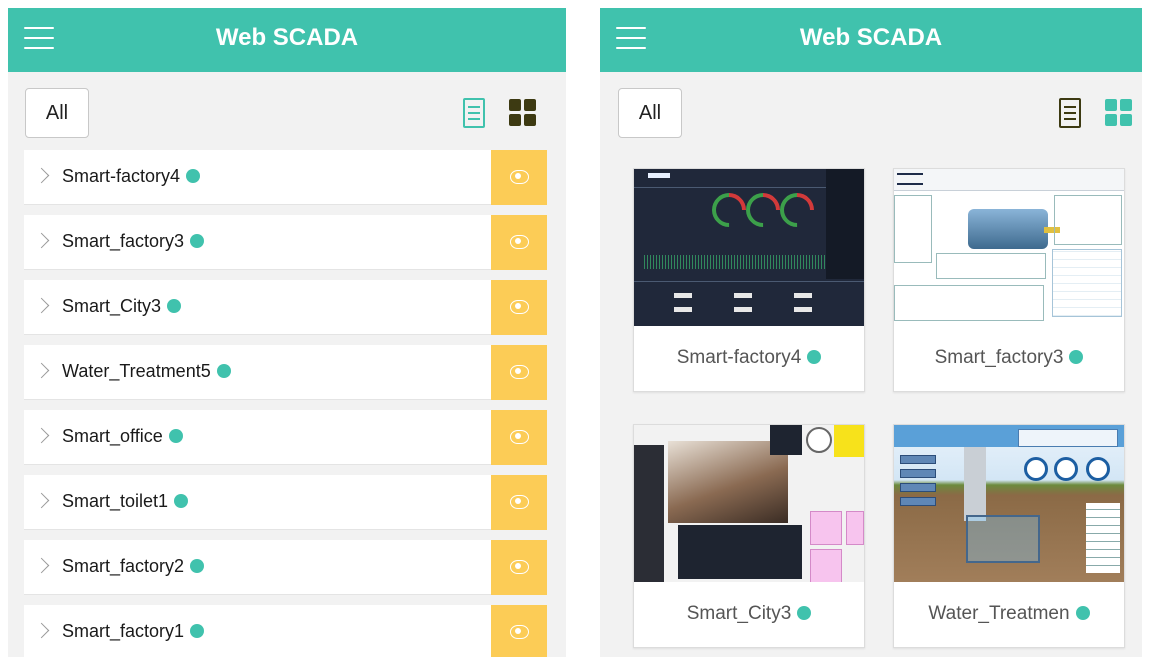 The width and height of the screenshot is (1150, 657). What do you see at coordinates (285, 631) in the screenshot?
I see `list-item: Smart_factory1` at bounding box center [285, 631].